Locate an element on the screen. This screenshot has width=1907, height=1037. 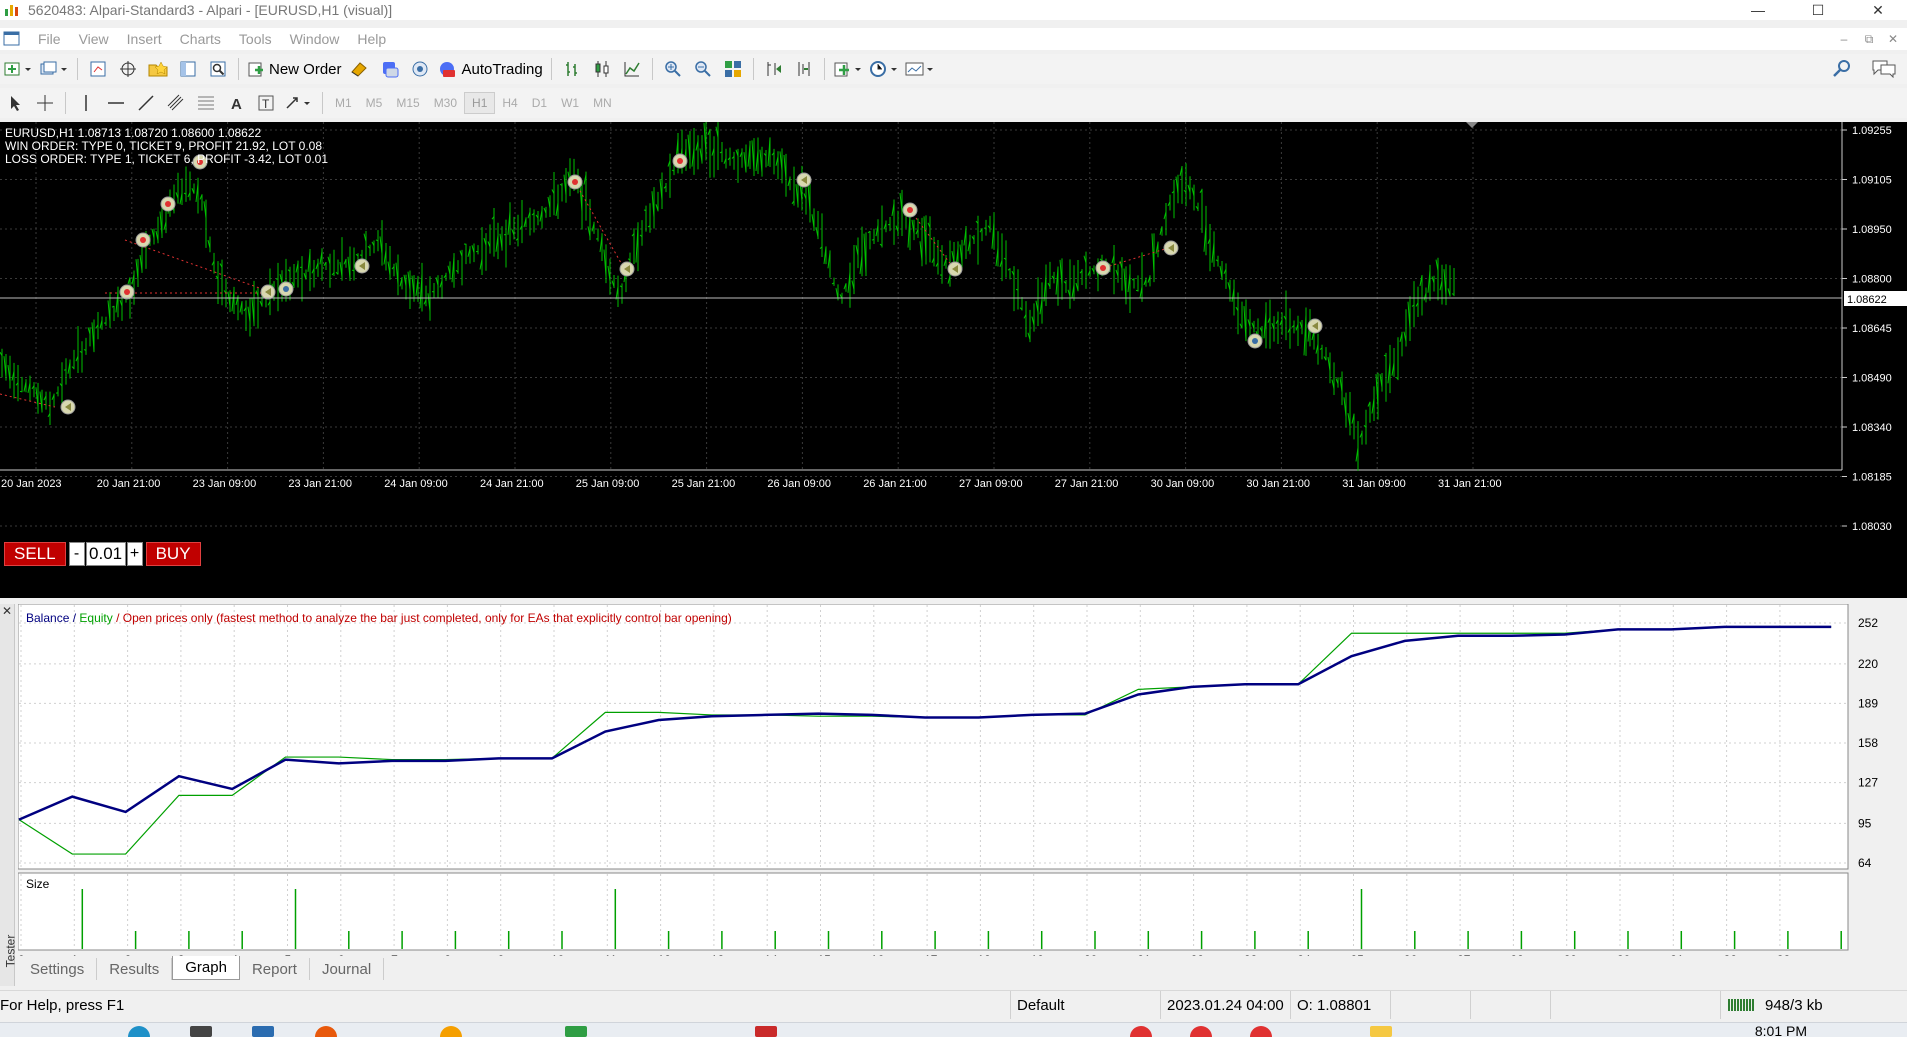
timeframe-w1: W1 is located at coordinates (570, 103).